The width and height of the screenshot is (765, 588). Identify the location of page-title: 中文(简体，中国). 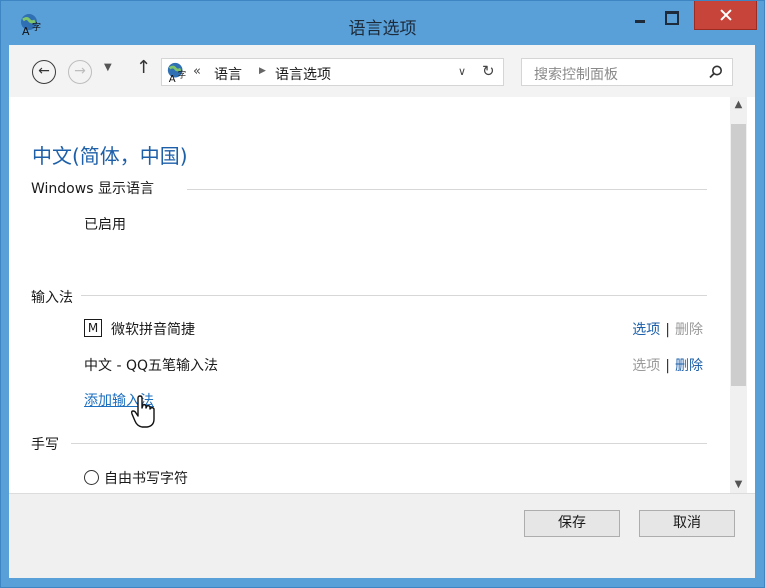
(110, 156).